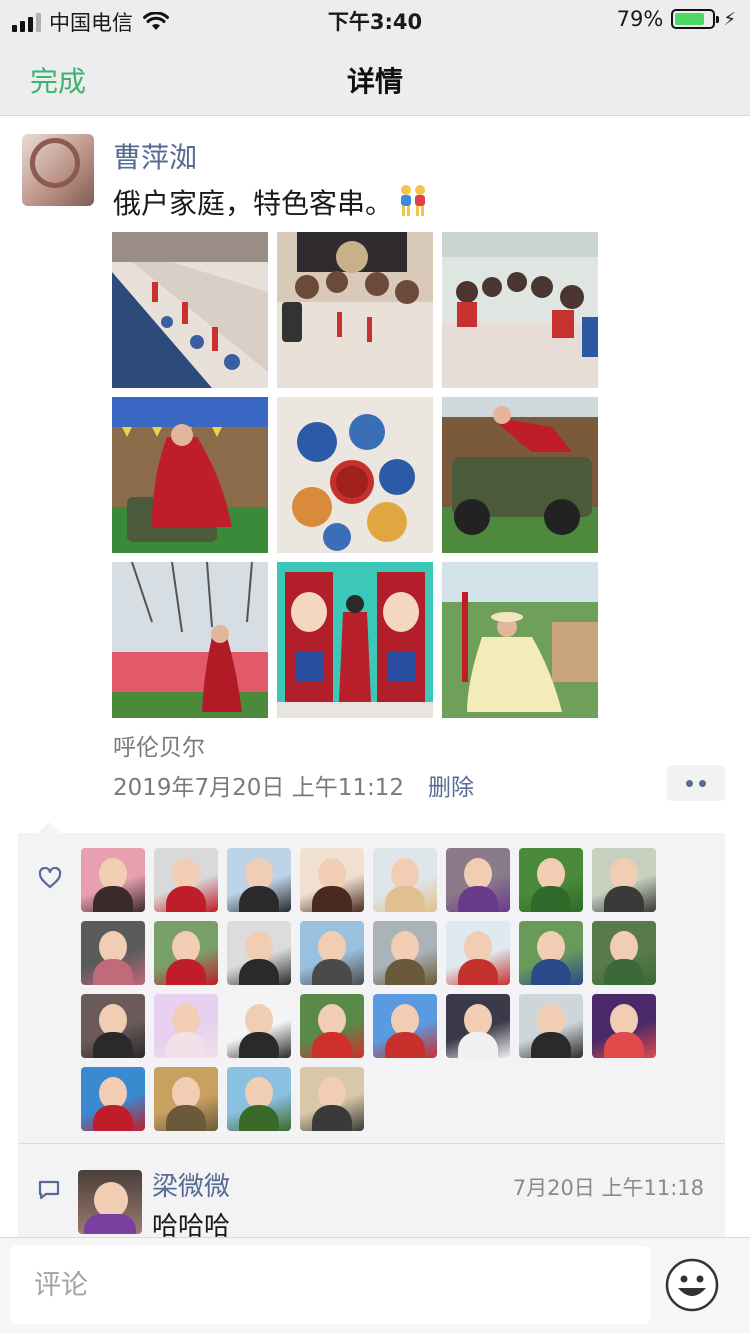  What do you see at coordinates (640, 19) in the screenshot?
I see `battery-percent: 79%` at bounding box center [640, 19].